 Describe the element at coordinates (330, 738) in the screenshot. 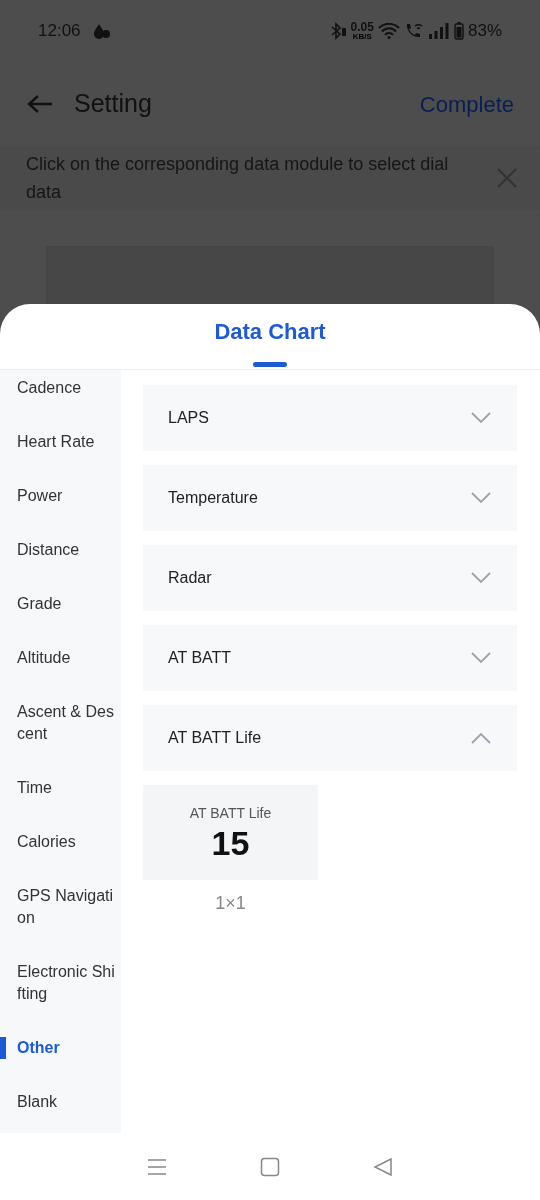

I see `data-group-header: AT BATT Life` at that location.